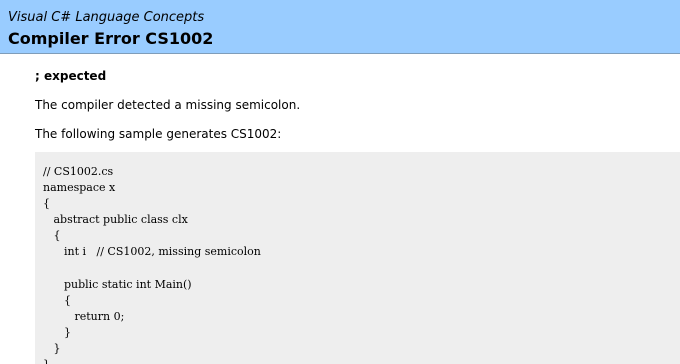 The image size is (680, 364). I want to click on sample-intro-text: The following sample generates CS1002:, so click(158, 134).